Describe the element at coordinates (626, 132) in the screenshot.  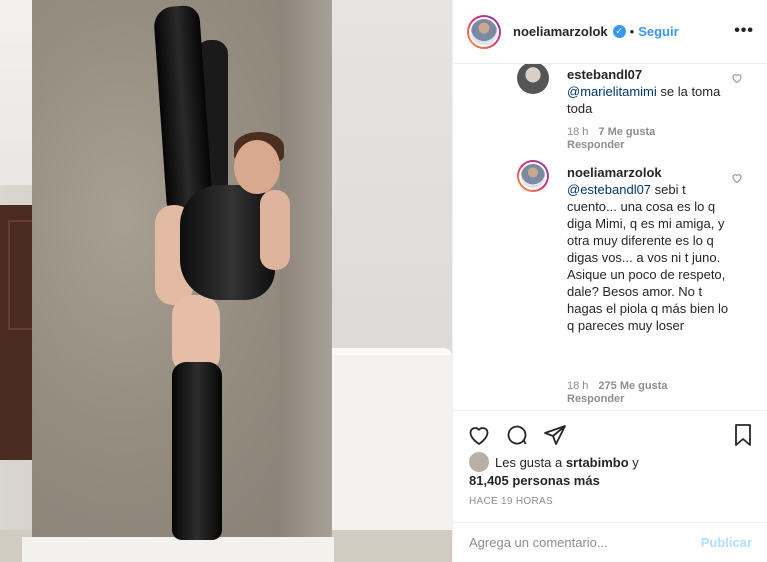
I see `comment-likes: 7 Me gusta` at that location.